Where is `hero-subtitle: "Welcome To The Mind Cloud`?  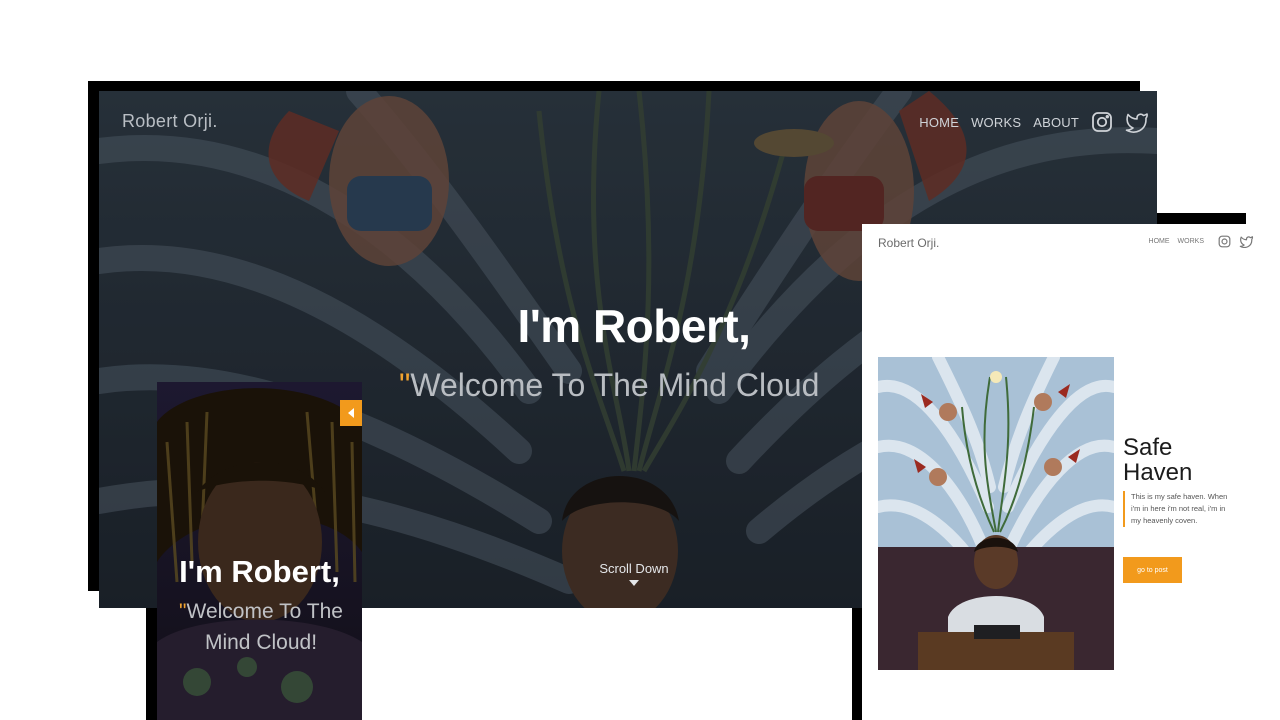 hero-subtitle: "Welcome To The Mind Cloud is located at coordinates (609, 385).